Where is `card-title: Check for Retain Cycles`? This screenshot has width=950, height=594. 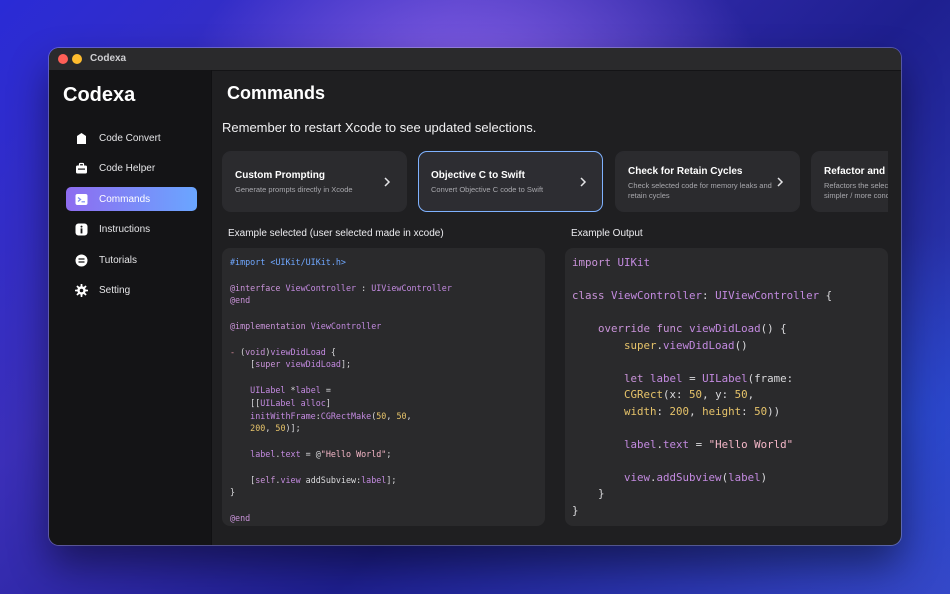
card-title: Check for Retain Cycles is located at coordinates (685, 171).